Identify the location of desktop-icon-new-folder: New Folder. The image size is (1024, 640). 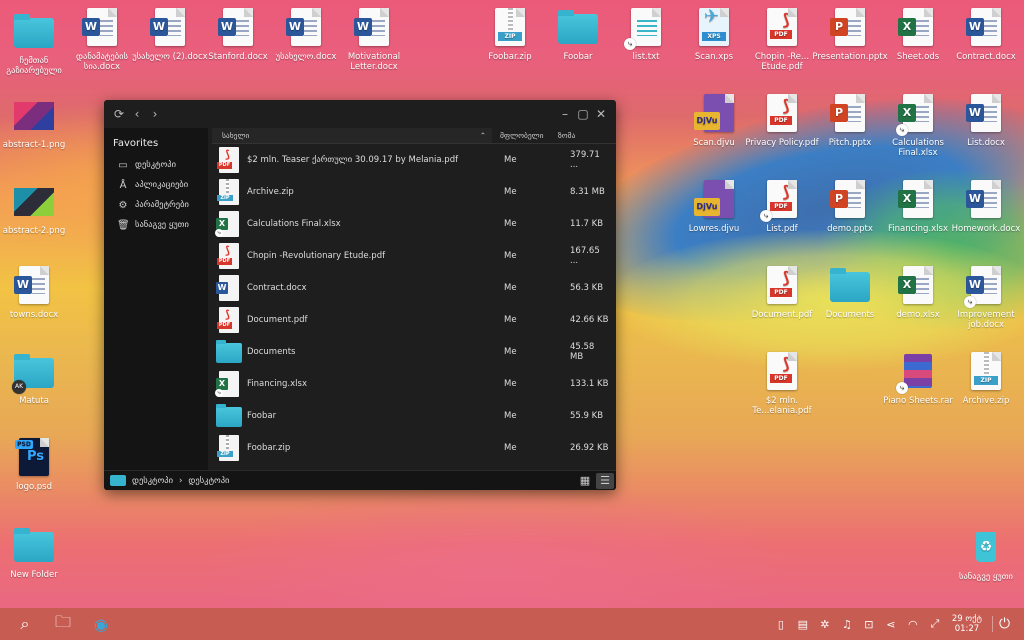
(37, 553).